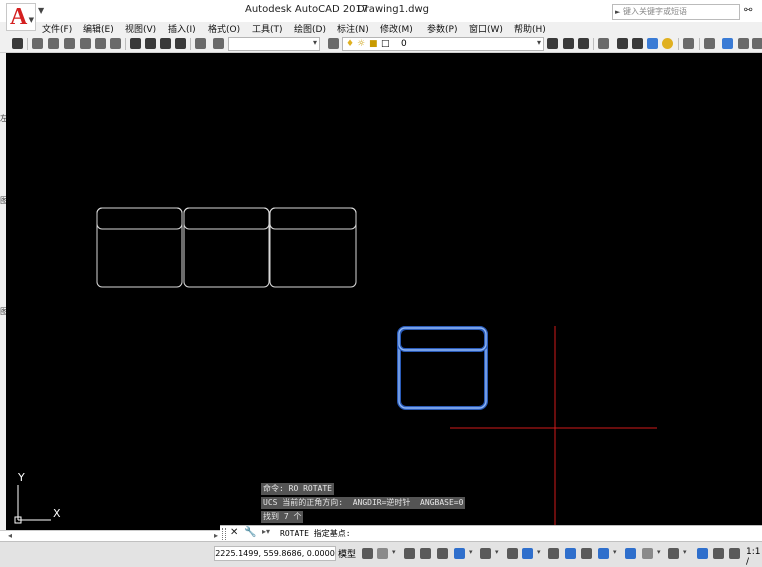  Describe the element at coordinates (676, 12) in the screenshot. I see `help-search-input: ► 键入关键字或短语` at that location.